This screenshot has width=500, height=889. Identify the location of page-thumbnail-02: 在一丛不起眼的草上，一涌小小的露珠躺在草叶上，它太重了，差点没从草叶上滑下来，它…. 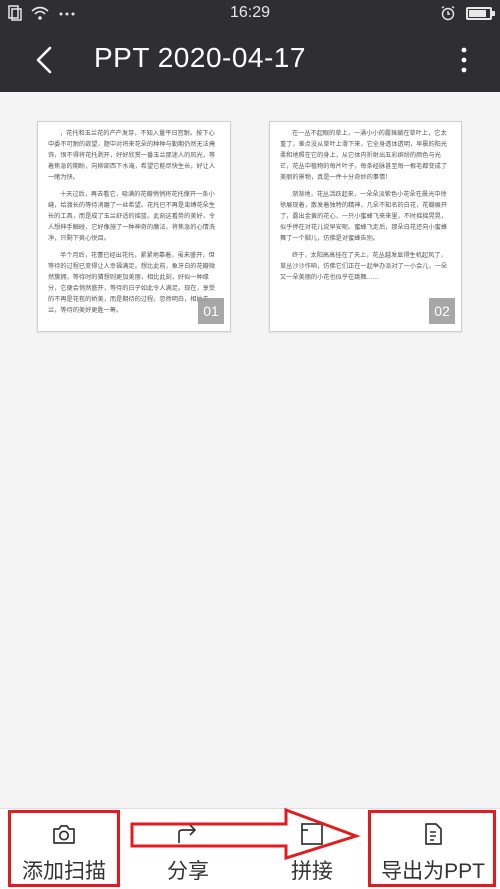
(365, 226).